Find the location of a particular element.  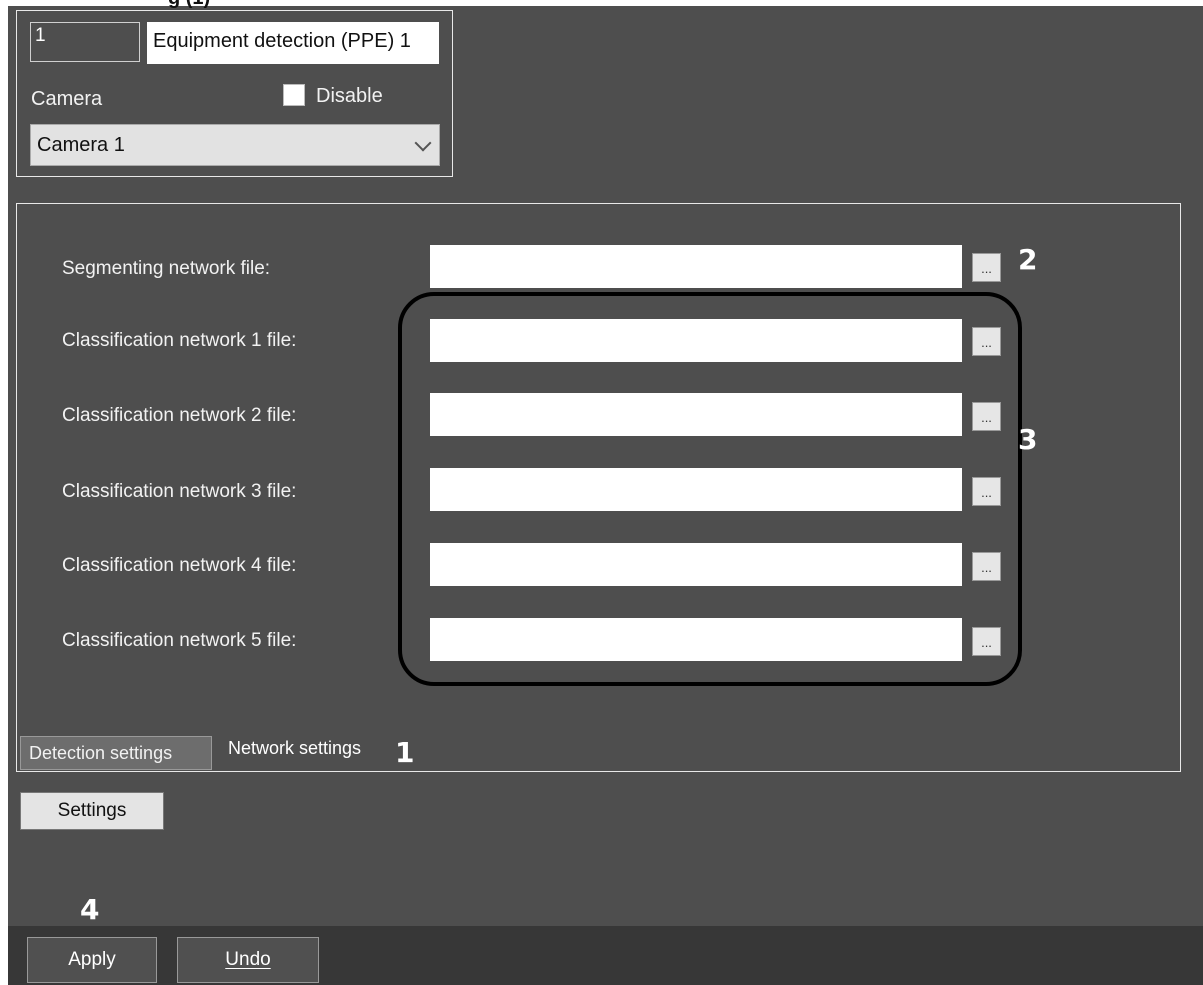

object-id-field: 1 is located at coordinates (85, 42).